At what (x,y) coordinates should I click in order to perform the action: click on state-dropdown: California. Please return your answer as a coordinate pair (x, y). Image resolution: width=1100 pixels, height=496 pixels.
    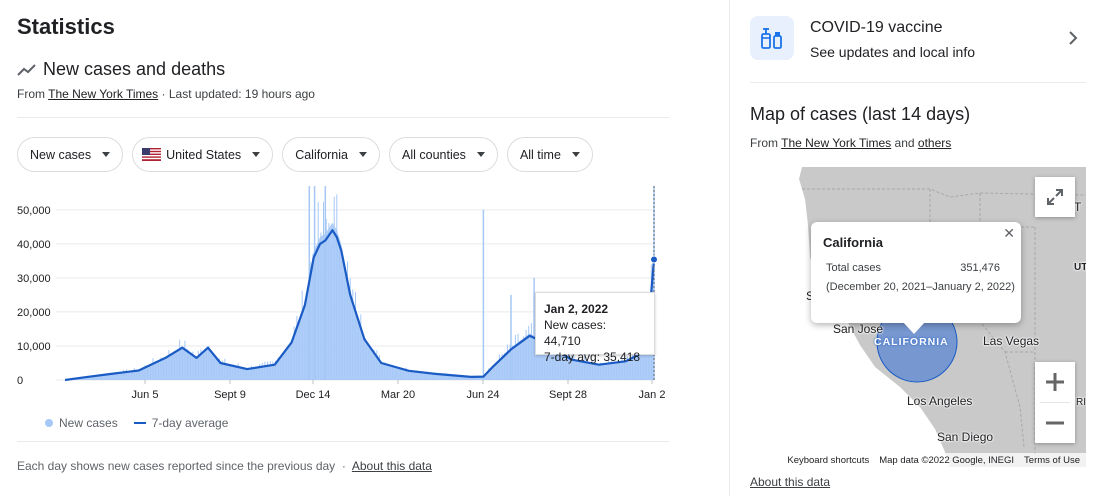
    Looking at the image, I should click on (331, 154).